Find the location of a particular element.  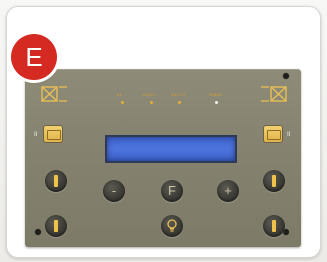

label-param: PARAM is located at coordinates (215, 95).